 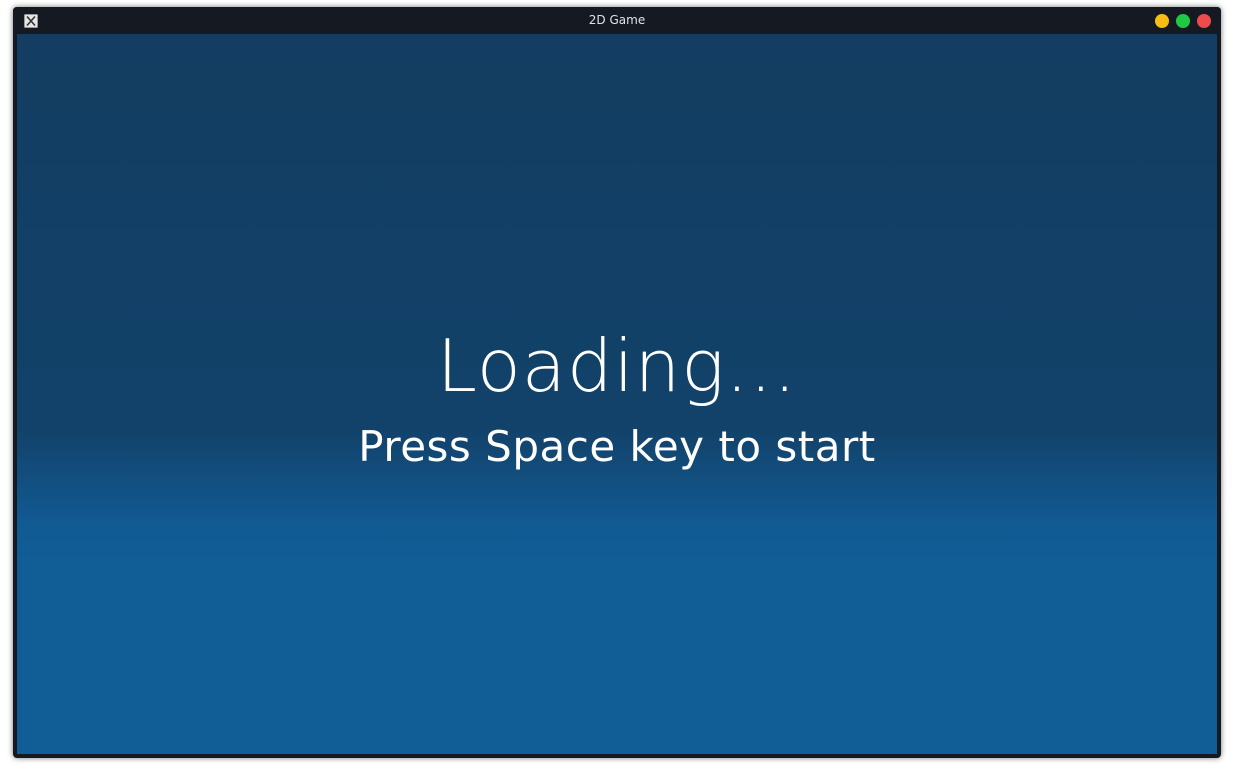 I want to click on maximize-icon, so click(x=1183, y=21).